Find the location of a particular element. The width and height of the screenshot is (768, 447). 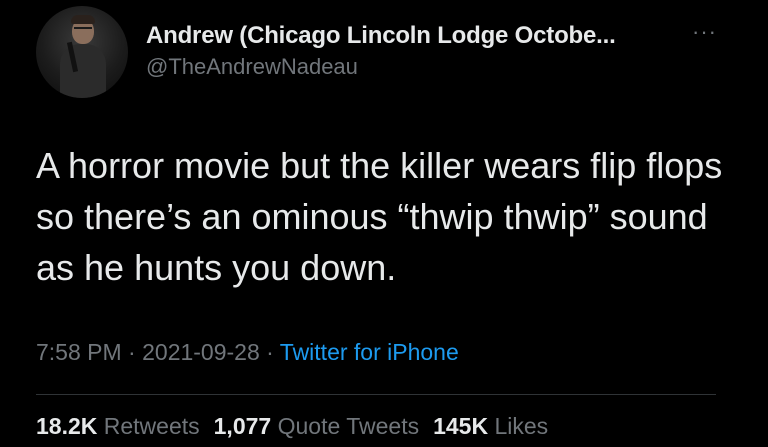

quote-tweets-count: 1,077 is located at coordinates (242, 426).